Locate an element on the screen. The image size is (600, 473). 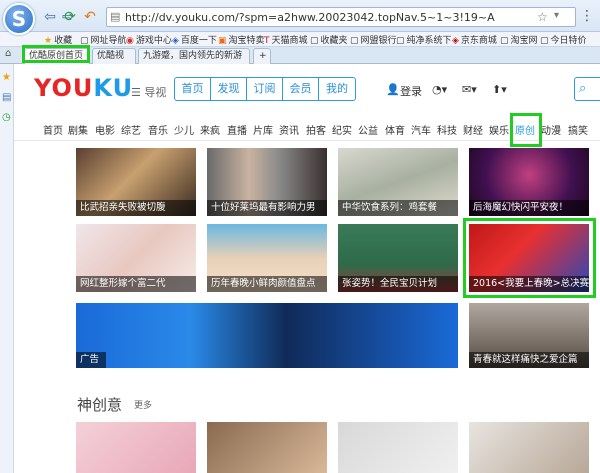
nav-mine: 我的 is located at coordinates (337, 89).